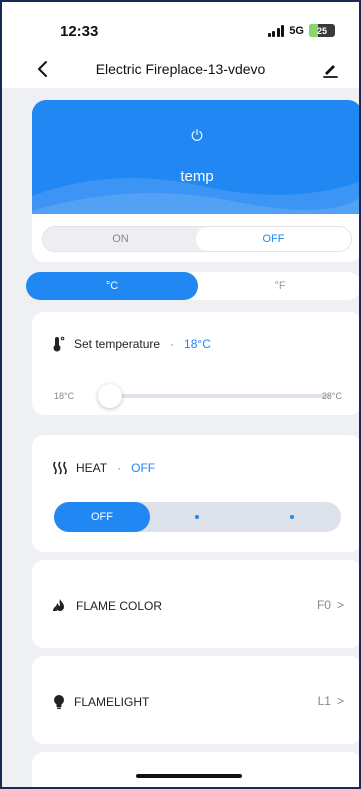 The height and width of the screenshot is (789, 361). Describe the element at coordinates (195, 604) in the screenshot. I see `flame-color-row: FLAME COLOR F0 >` at that location.